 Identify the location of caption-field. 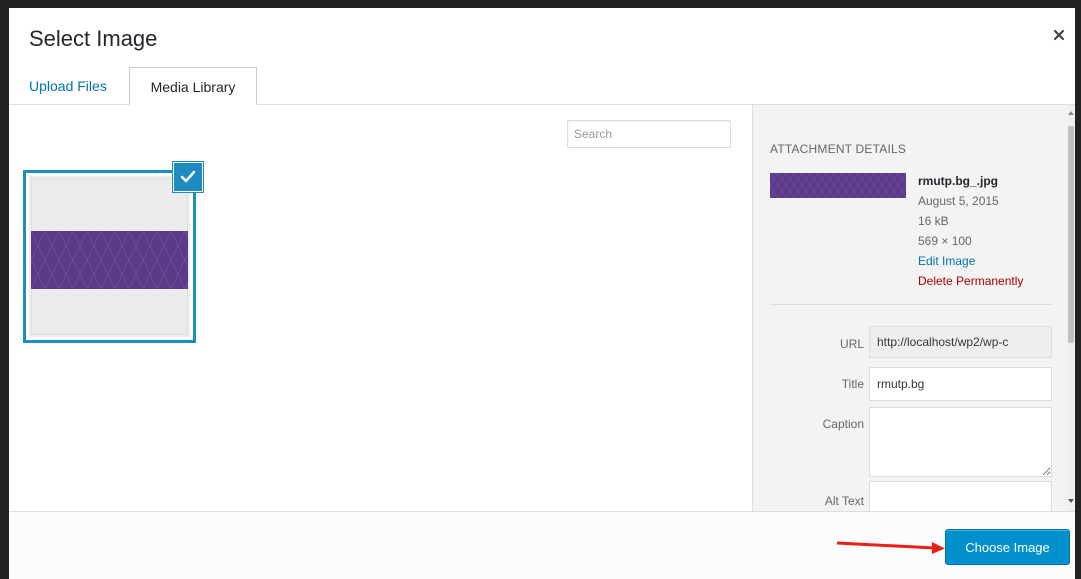
(960, 442).